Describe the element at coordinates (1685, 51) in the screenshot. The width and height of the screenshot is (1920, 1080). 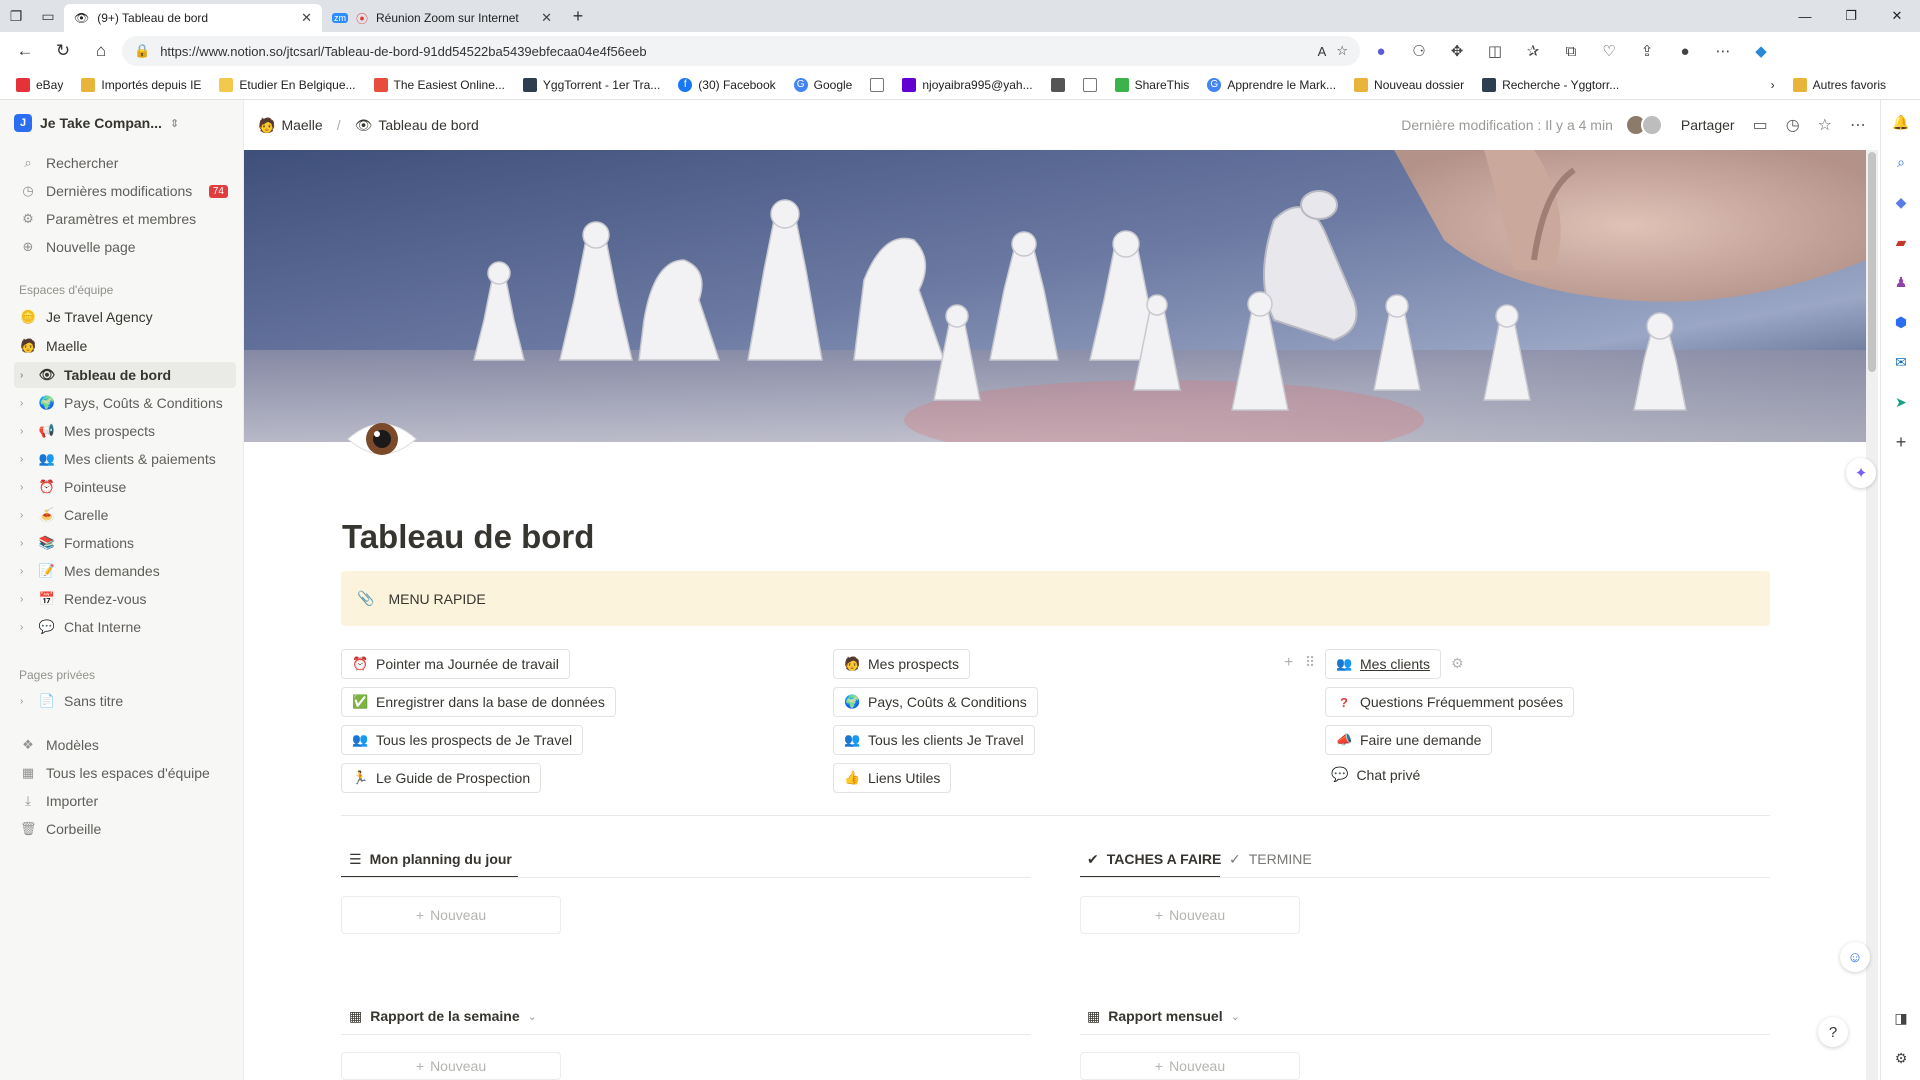
I see `profile-avatar: ●` at that location.